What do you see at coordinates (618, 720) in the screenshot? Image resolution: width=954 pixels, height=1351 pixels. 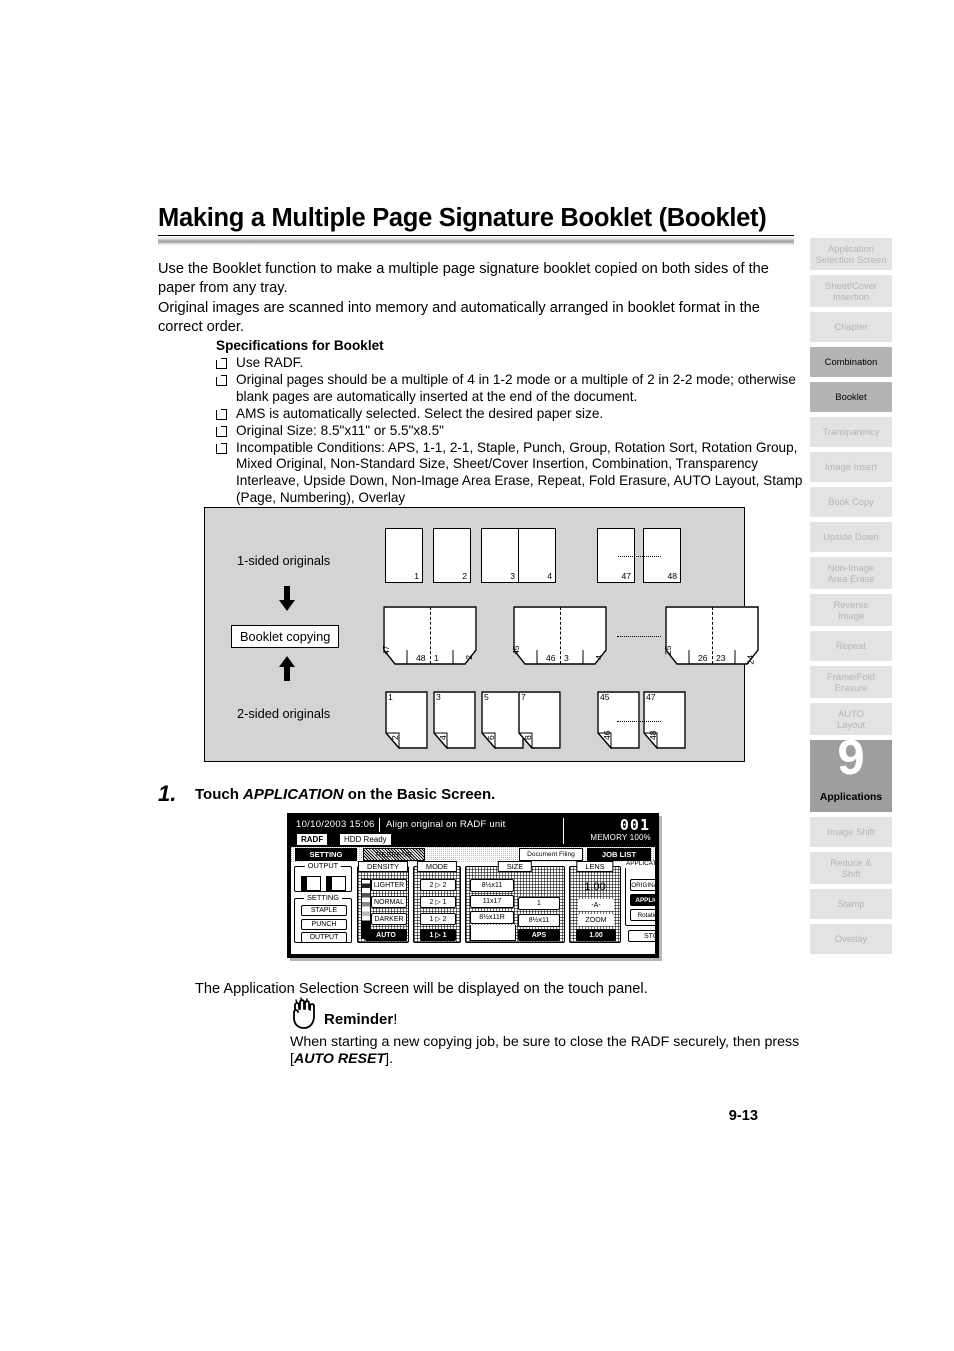 I see `diagram-sheet-2sided: 45 46` at bounding box center [618, 720].